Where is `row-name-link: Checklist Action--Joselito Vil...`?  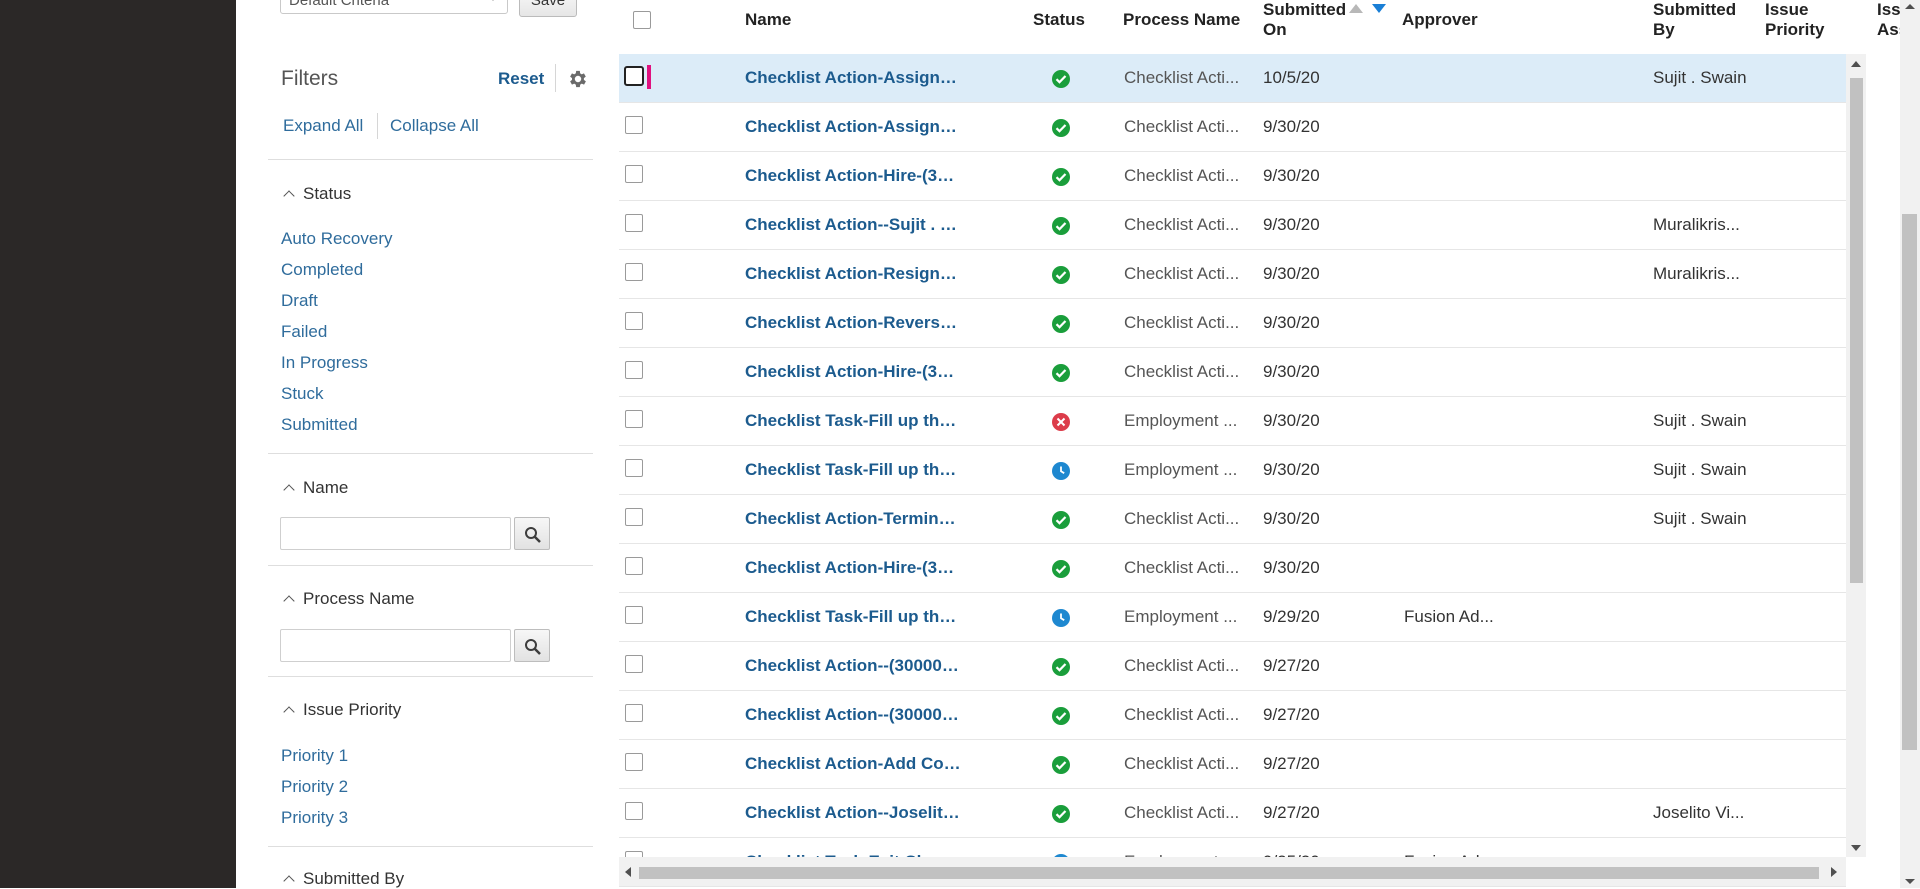
row-name-link: Checklist Action--Joselito Vil... is located at coordinates (854, 813).